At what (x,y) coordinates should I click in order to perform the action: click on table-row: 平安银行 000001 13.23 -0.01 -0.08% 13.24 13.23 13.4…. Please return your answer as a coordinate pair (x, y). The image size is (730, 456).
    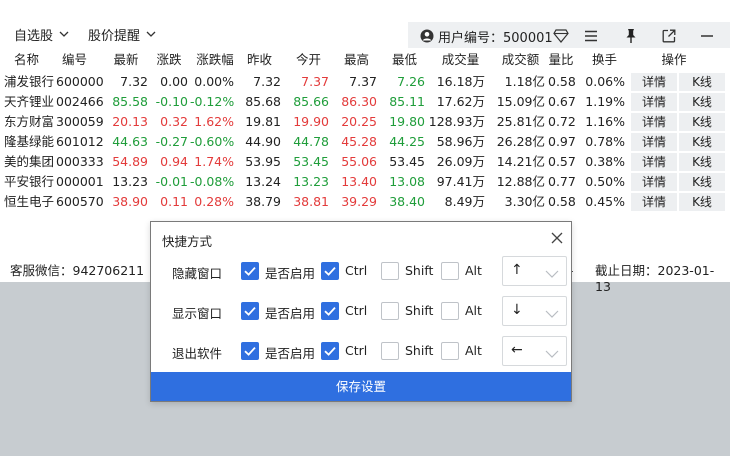
    Looking at the image, I should click on (365, 182).